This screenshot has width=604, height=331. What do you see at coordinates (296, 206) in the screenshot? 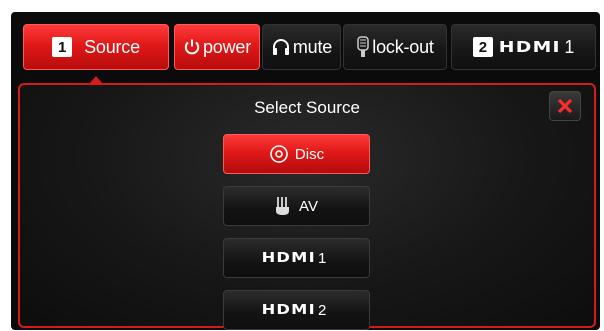
I see `source-av-button: AV` at bounding box center [296, 206].